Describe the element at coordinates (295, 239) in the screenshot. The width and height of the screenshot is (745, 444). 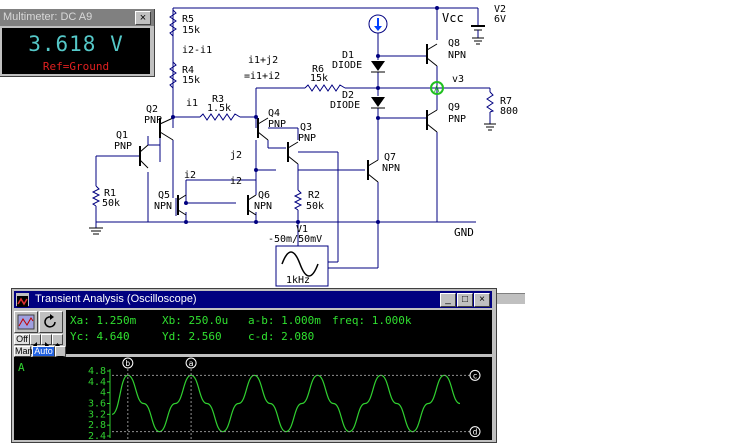
I see `svg-text: -50m/50mV` at that location.